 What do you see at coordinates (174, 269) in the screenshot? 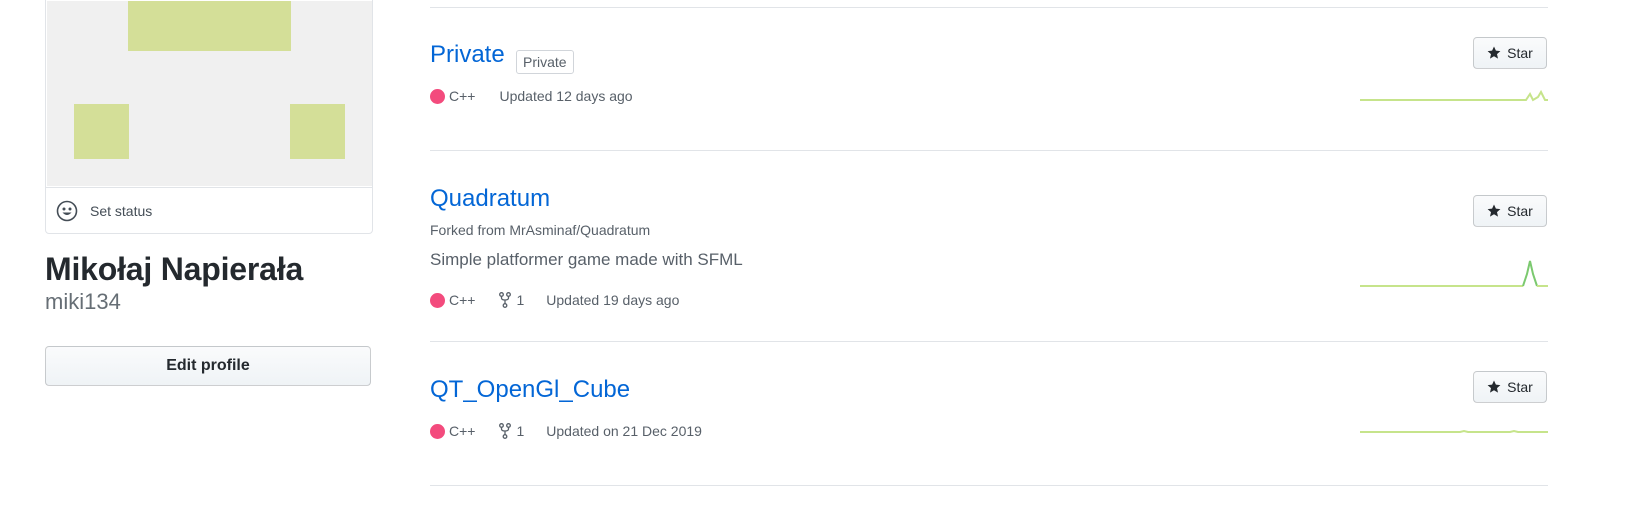
I see `user-full-name: Mikołaj Napierała` at bounding box center [174, 269].